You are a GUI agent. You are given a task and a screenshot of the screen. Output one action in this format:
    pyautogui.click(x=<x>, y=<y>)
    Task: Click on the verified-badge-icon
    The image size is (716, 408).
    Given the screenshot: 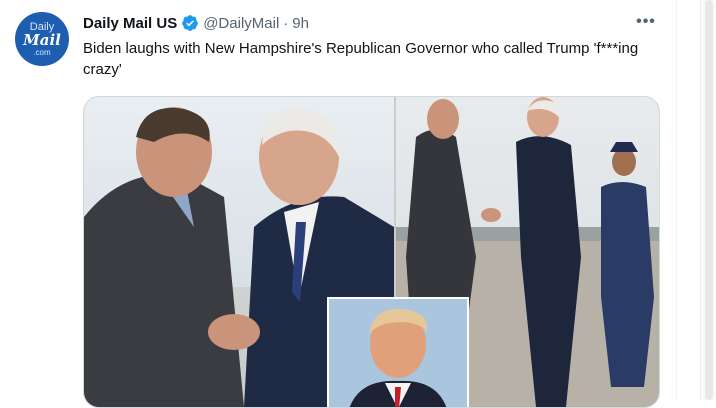 What is the action you would take?
    pyautogui.click(x=190, y=23)
    